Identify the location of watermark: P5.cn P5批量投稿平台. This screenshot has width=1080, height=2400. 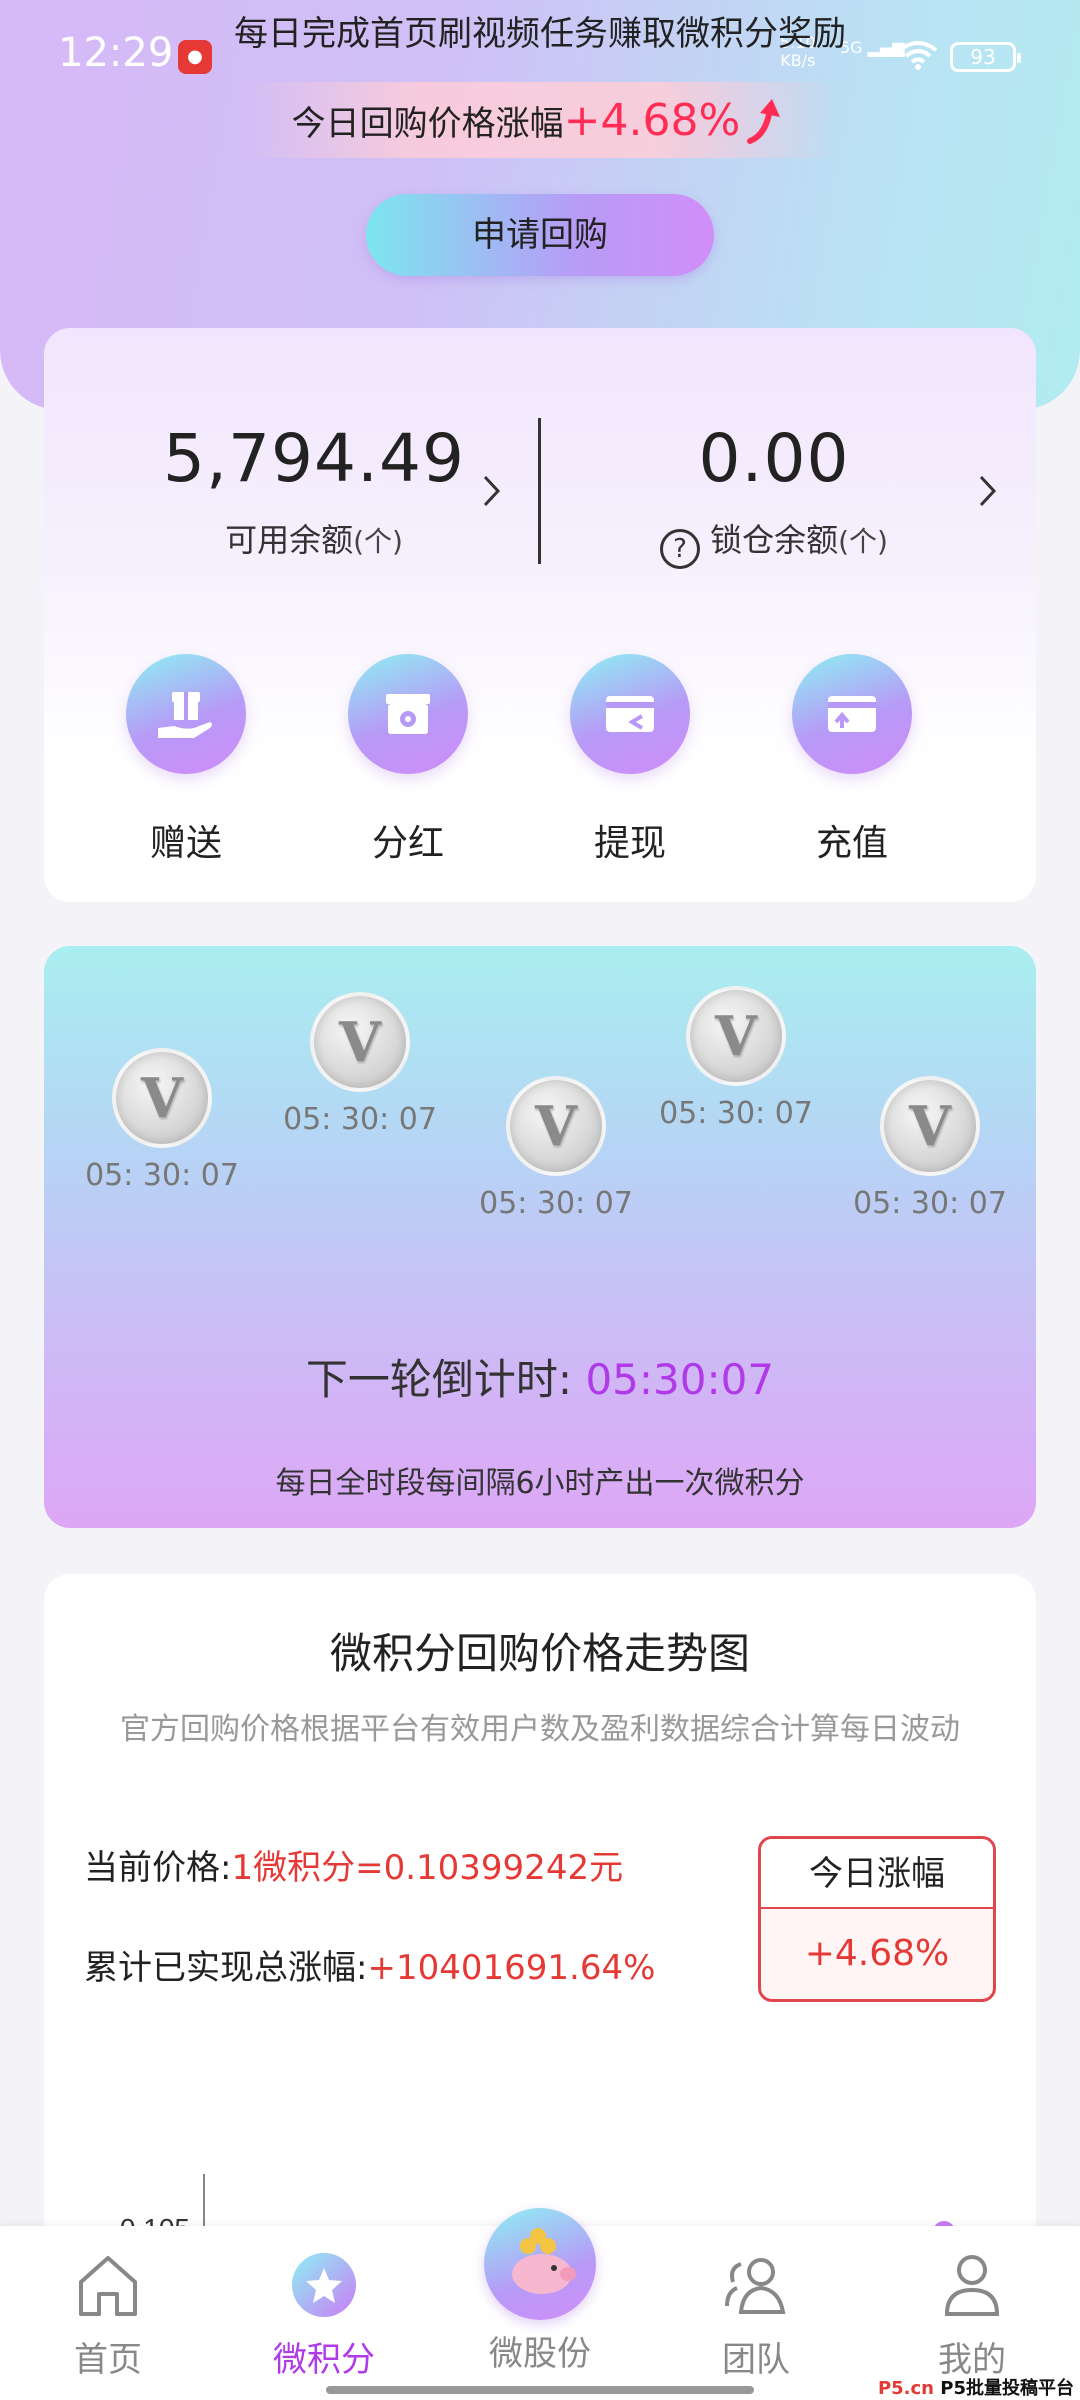
(976, 2387).